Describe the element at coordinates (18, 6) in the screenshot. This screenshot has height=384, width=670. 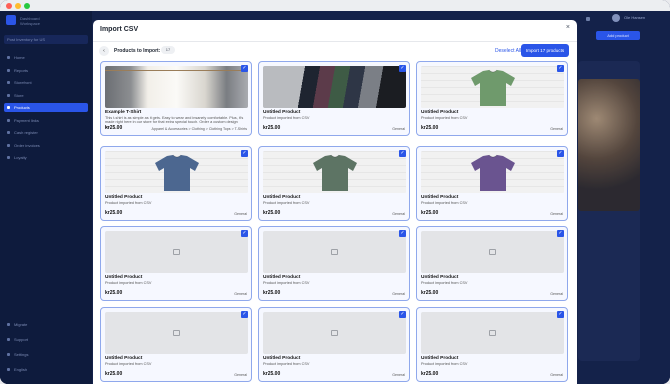
I see `minimize-window-button` at that location.